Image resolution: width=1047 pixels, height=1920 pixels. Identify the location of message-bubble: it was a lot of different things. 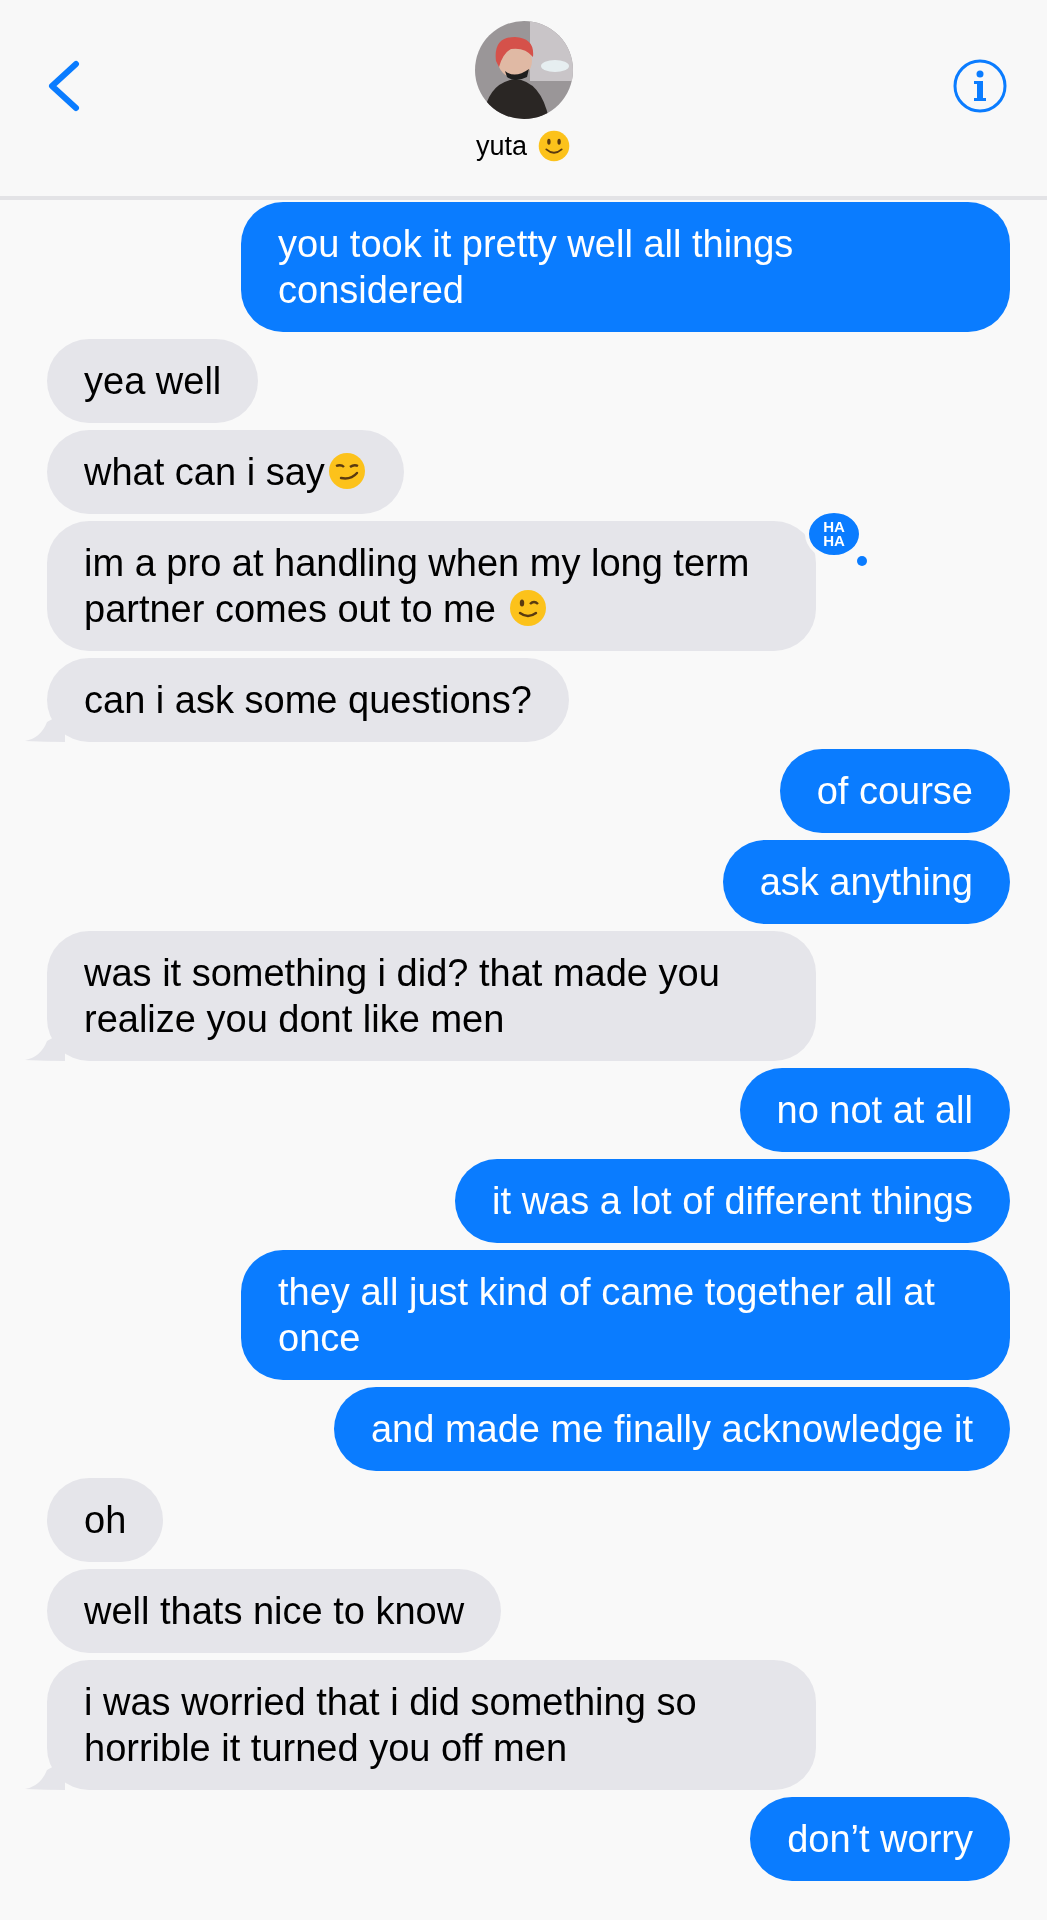
(732, 1201).